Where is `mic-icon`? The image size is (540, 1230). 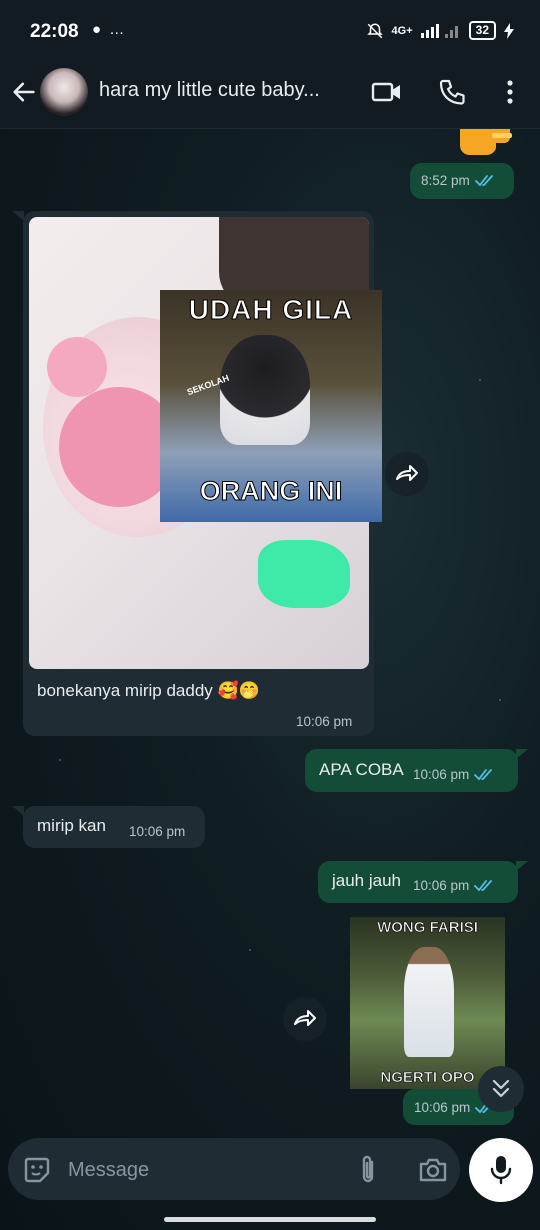
mic-icon is located at coordinates (501, 1170).